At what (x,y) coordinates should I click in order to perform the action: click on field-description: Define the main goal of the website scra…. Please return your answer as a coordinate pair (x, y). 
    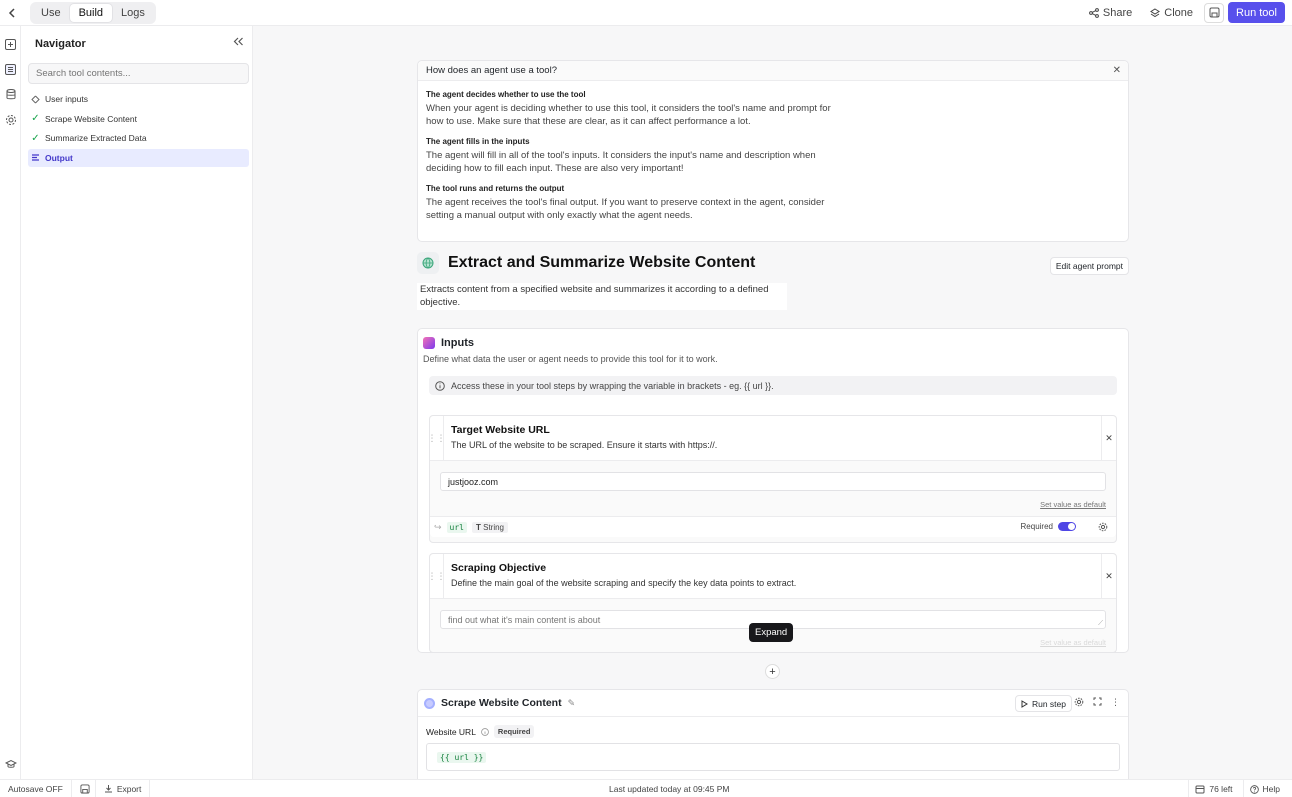
    Looking at the image, I should click on (772, 583).